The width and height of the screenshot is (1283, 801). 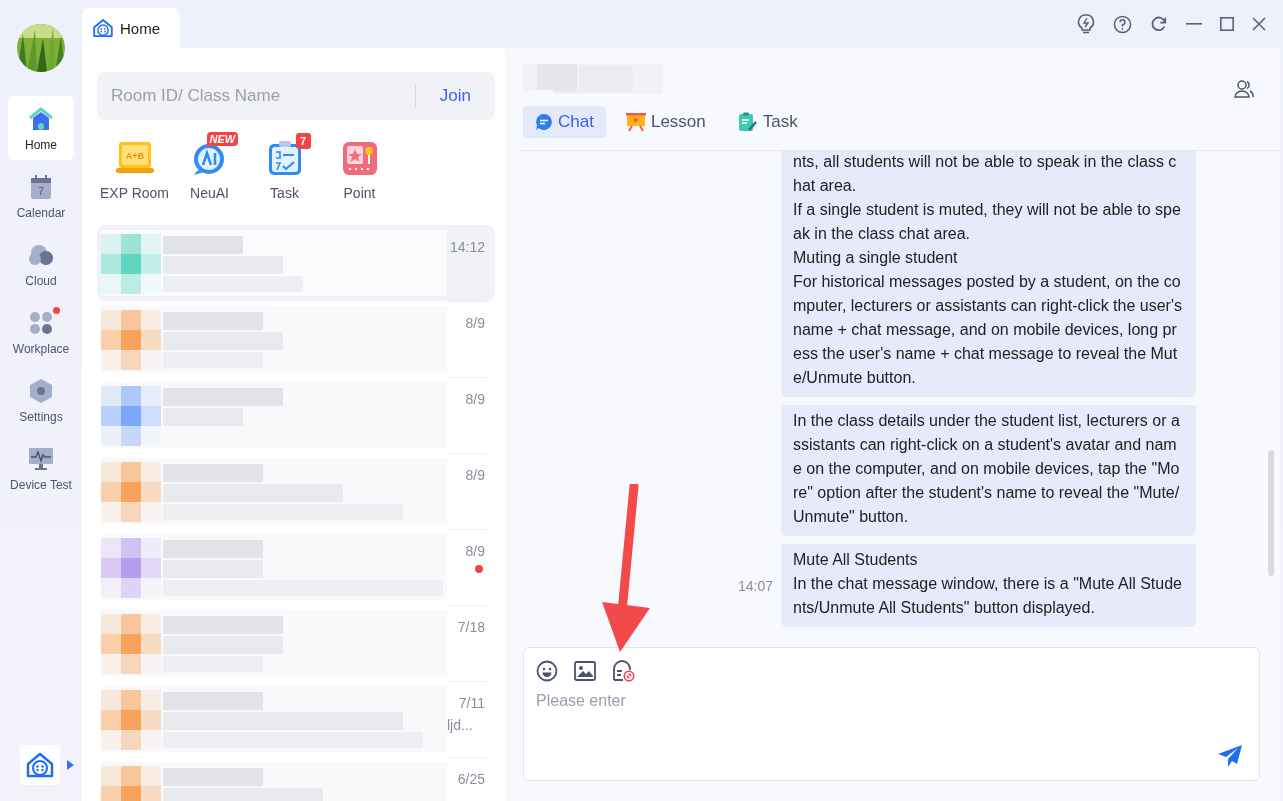 I want to click on expand-arrow-icon, so click(x=70, y=765).